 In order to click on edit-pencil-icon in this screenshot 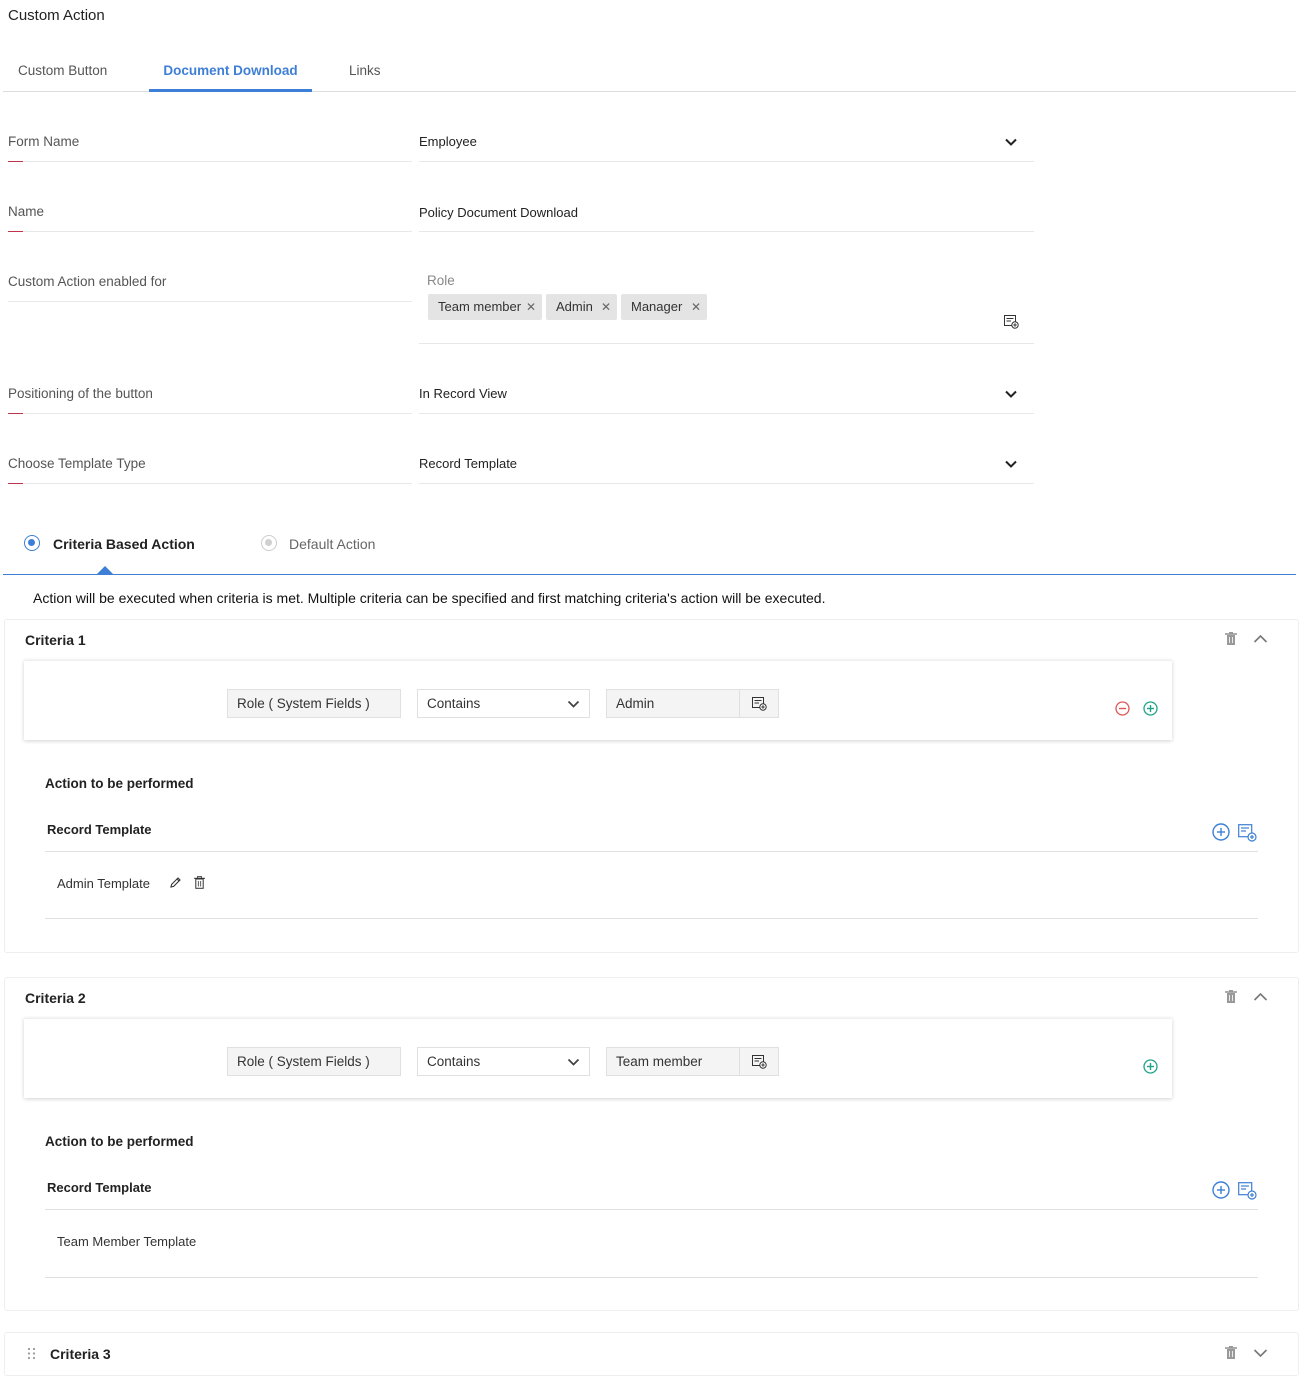, I will do `click(175, 882)`.